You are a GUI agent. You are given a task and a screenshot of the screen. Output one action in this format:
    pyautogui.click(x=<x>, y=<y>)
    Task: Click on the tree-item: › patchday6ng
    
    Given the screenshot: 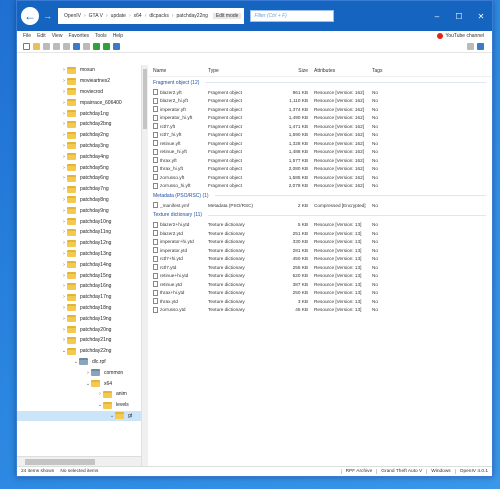 What is the action you would take?
    pyautogui.click(x=79, y=178)
    